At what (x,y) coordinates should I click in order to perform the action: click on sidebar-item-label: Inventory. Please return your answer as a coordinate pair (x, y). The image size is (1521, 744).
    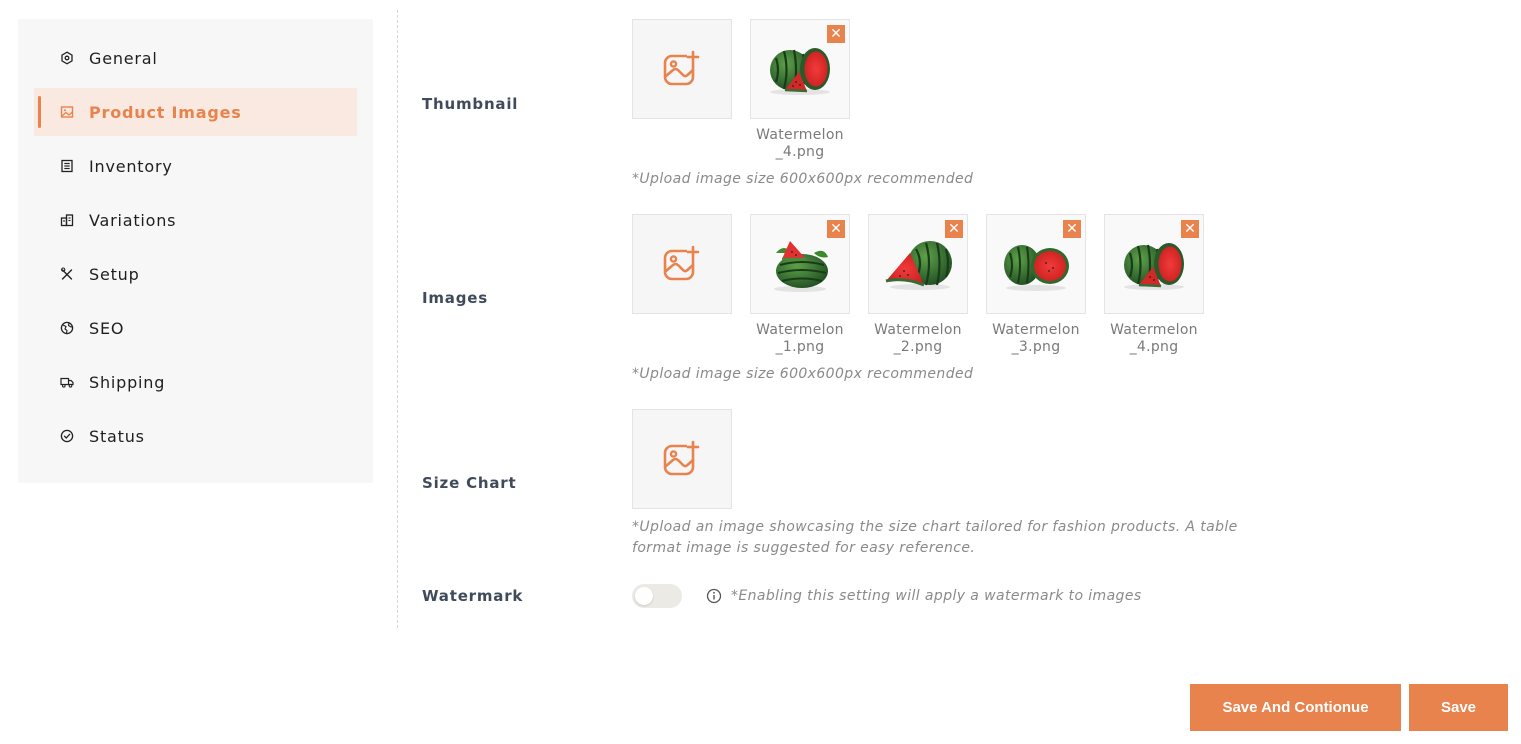
    Looking at the image, I should click on (131, 166).